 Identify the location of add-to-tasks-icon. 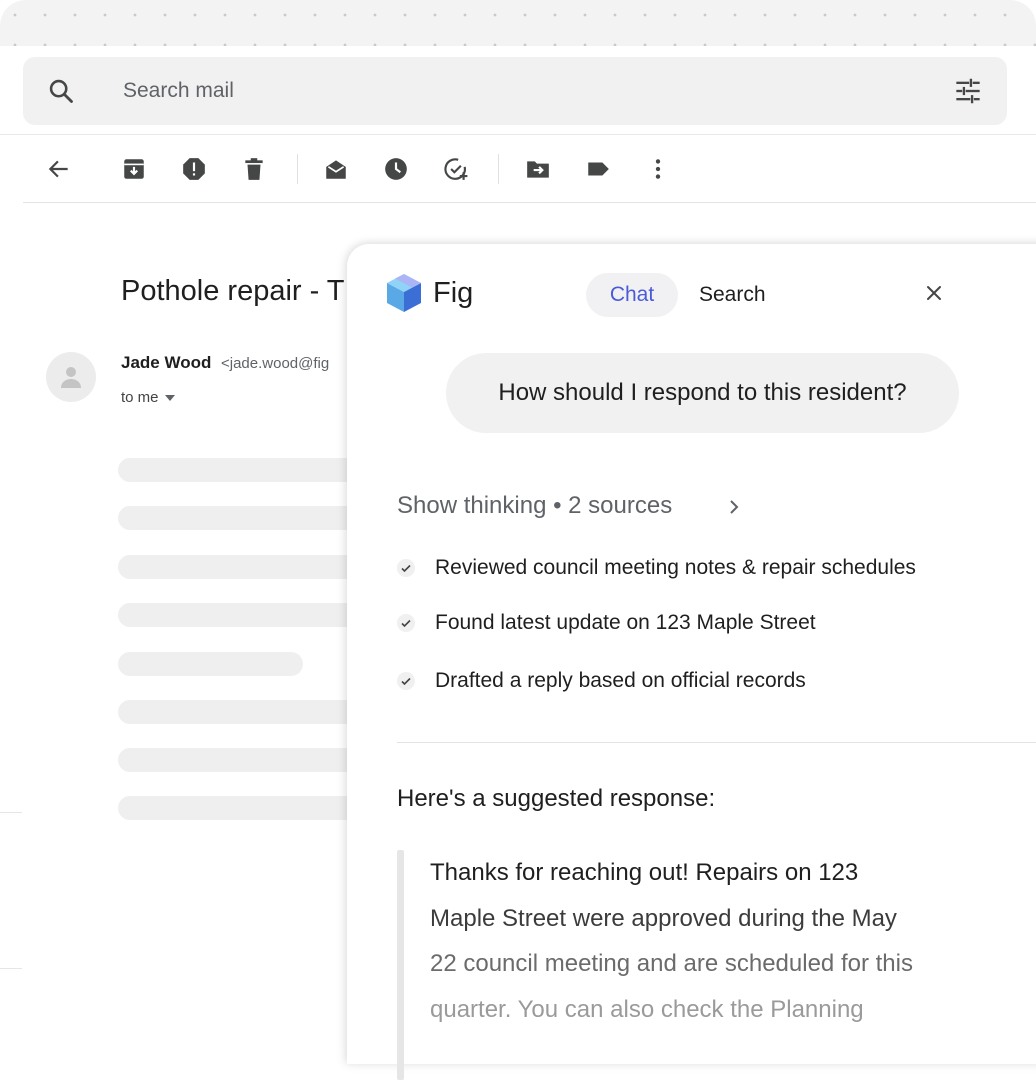
(456, 169).